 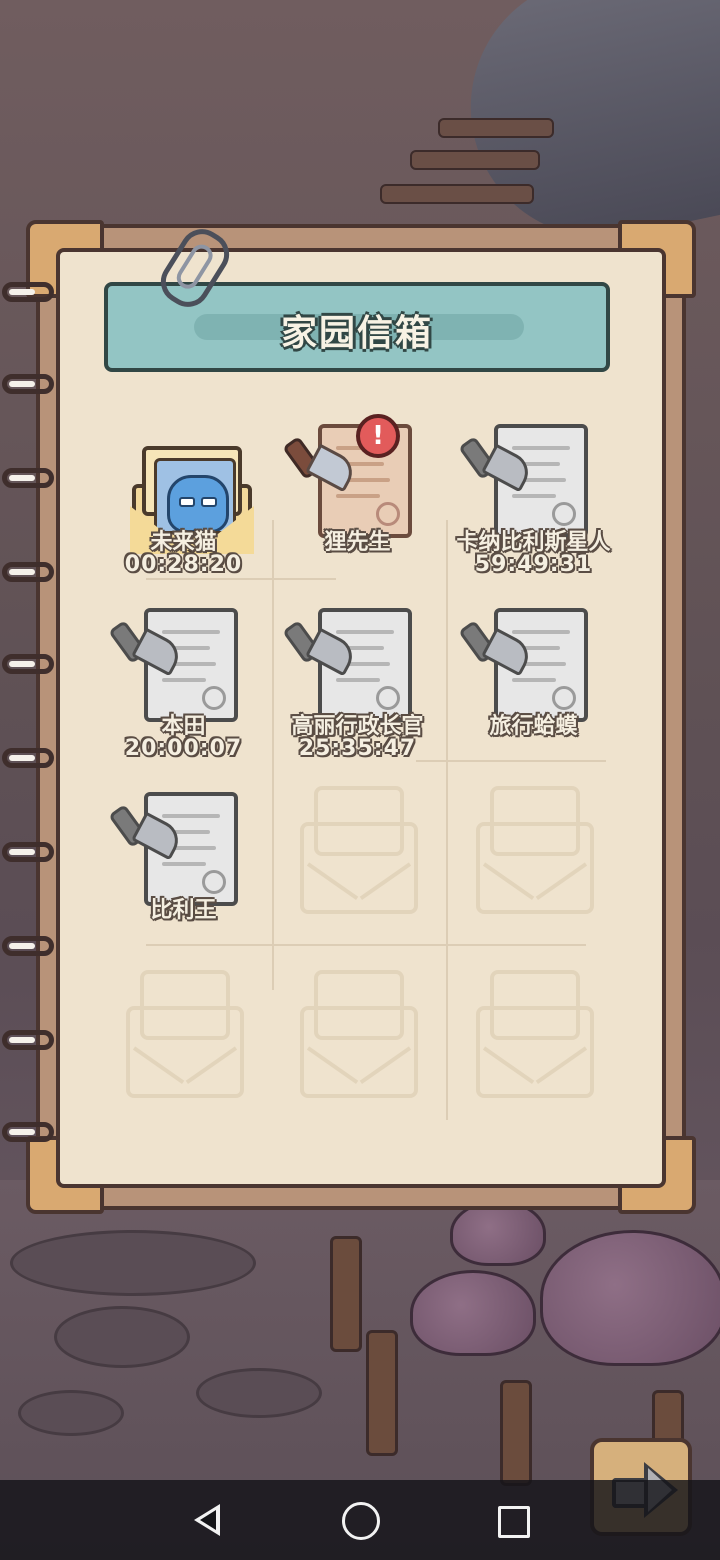 I want to click on letter-slot-billy-king: 比利王, so click(x=183, y=870).